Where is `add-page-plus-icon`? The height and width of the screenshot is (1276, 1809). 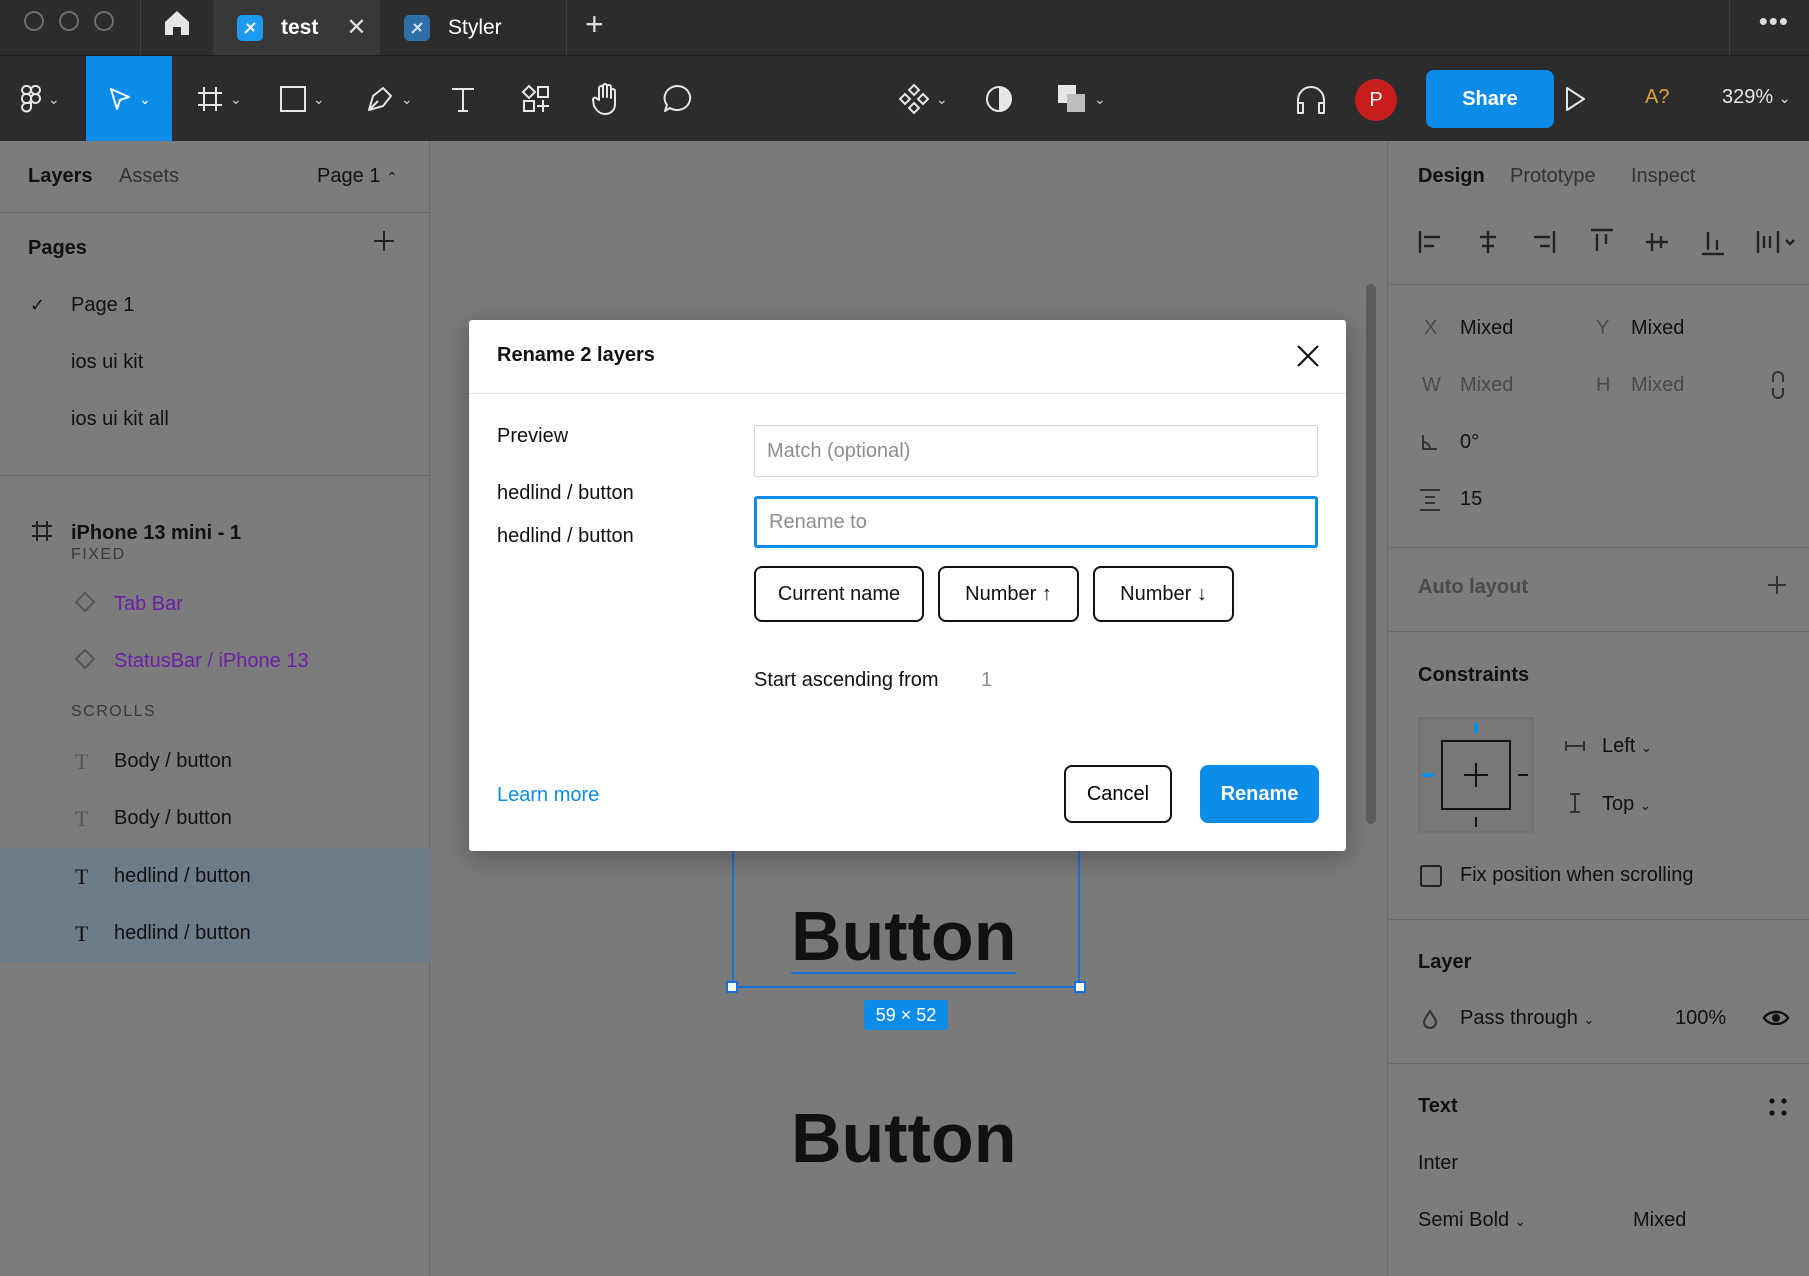
add-page-plus-icon is located at coordinates (384, 243).